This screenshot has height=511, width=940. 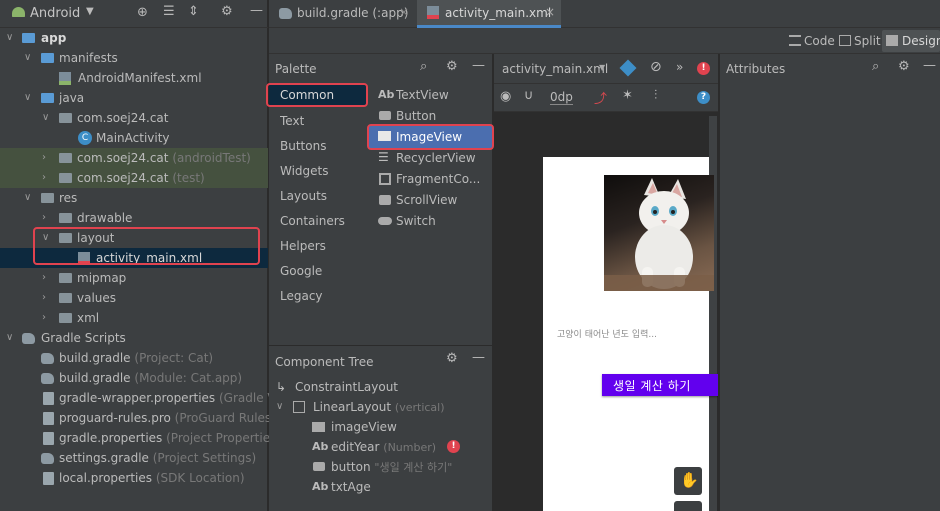 I want to click on tree-item-package-main: ∨ com.soej24.cat, so click(x=134, y=118).